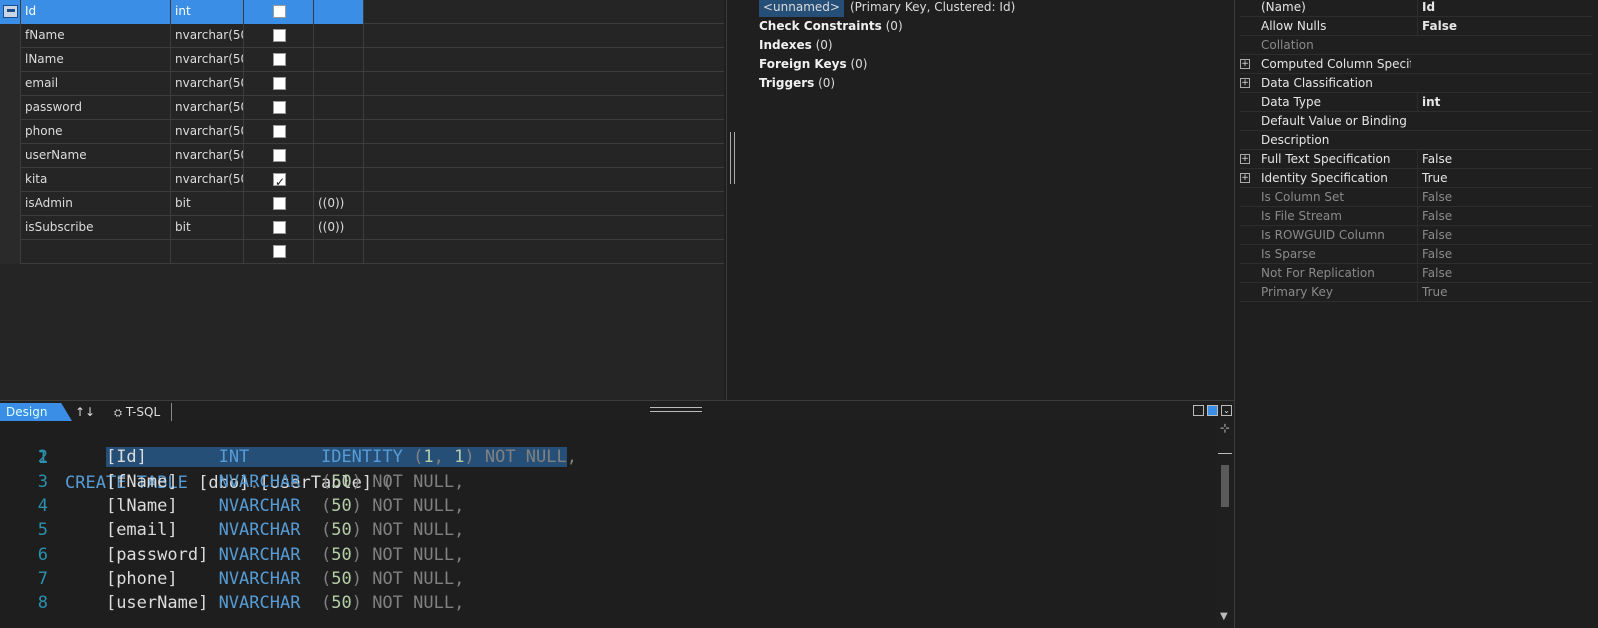 The height and width of the screenshot is (628, 1598). I want to click on property-value: int, so click(1504, 102).